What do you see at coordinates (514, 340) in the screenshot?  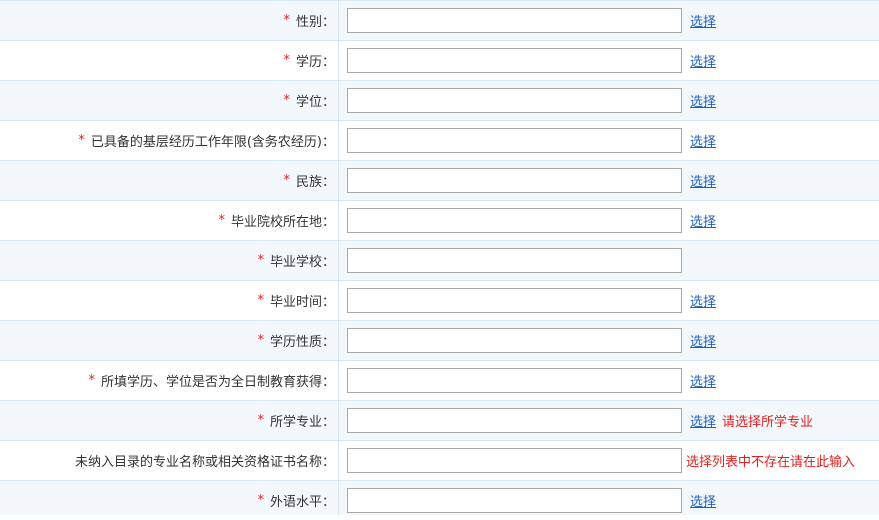 I see `education-type-input` at bounding box center [514, 340].